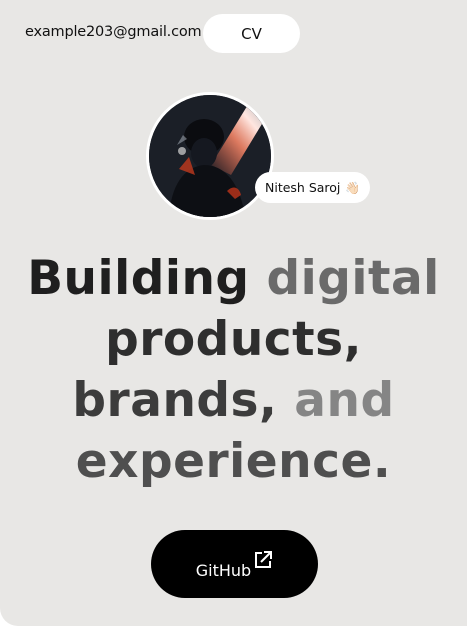 This screenshot has height=626, width=467. Describe the element at coordinates (223, 570) in the screenshot. I see `github-label: GitHub` at that location.